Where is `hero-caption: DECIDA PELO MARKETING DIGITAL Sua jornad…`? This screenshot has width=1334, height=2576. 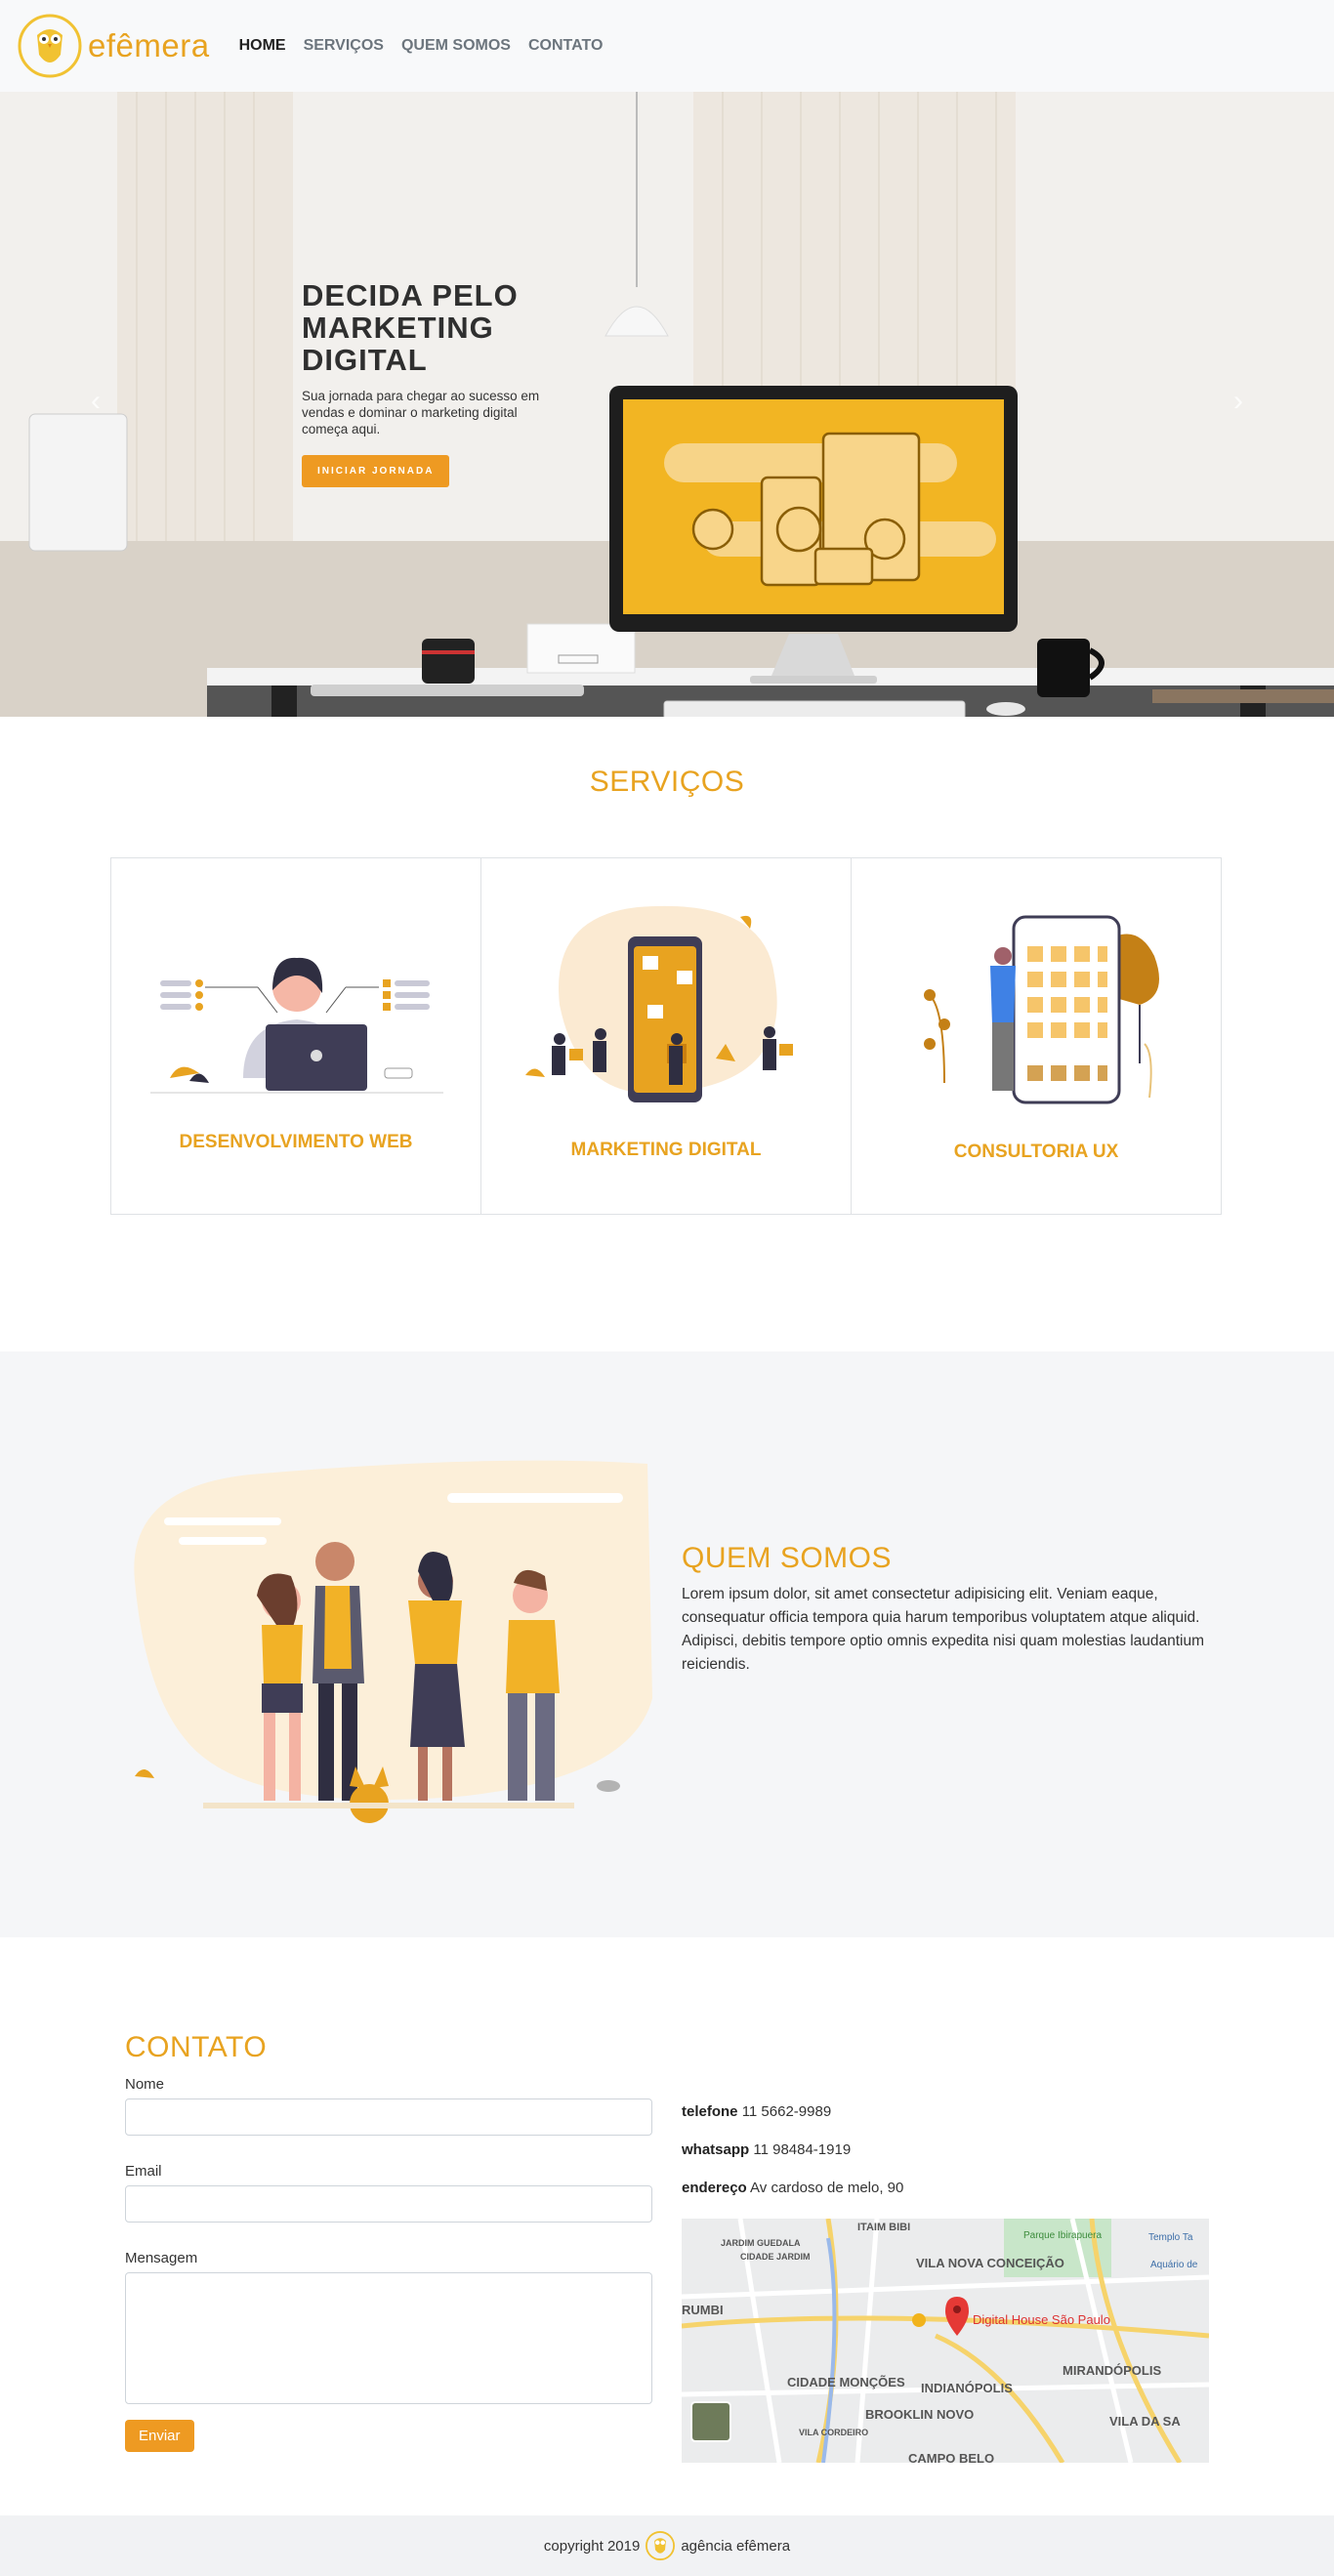 hero-caption: DECIDA PELO MARKETING DIGITAL Sua jornad… is located at coordinates (429, 383).